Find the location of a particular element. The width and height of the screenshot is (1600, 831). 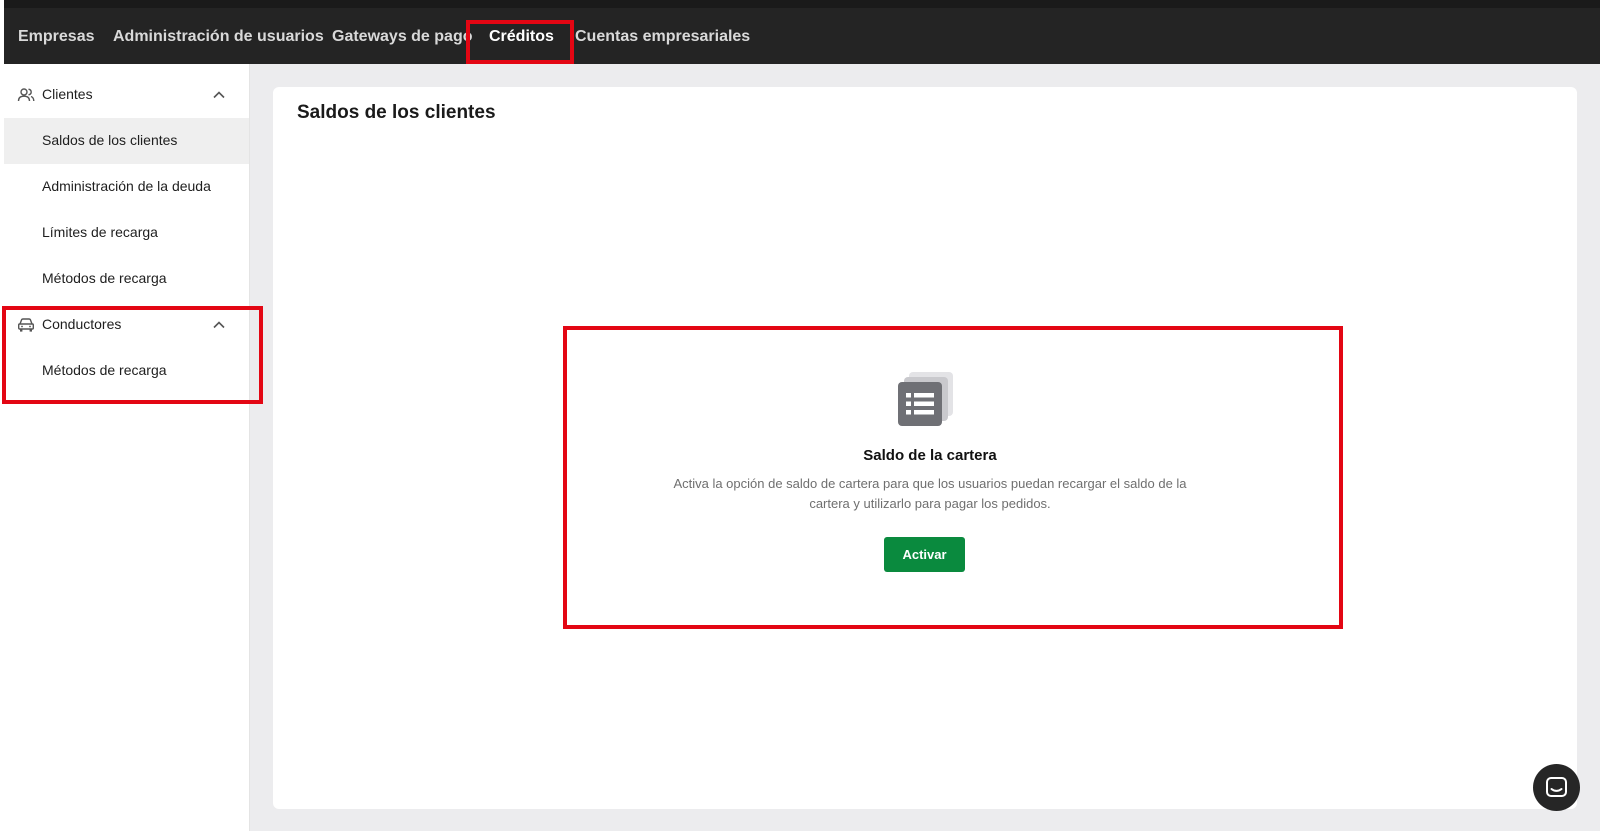

sidebar-item-limites-recarga: Límites de recarga is located at coordinates (126, 233).